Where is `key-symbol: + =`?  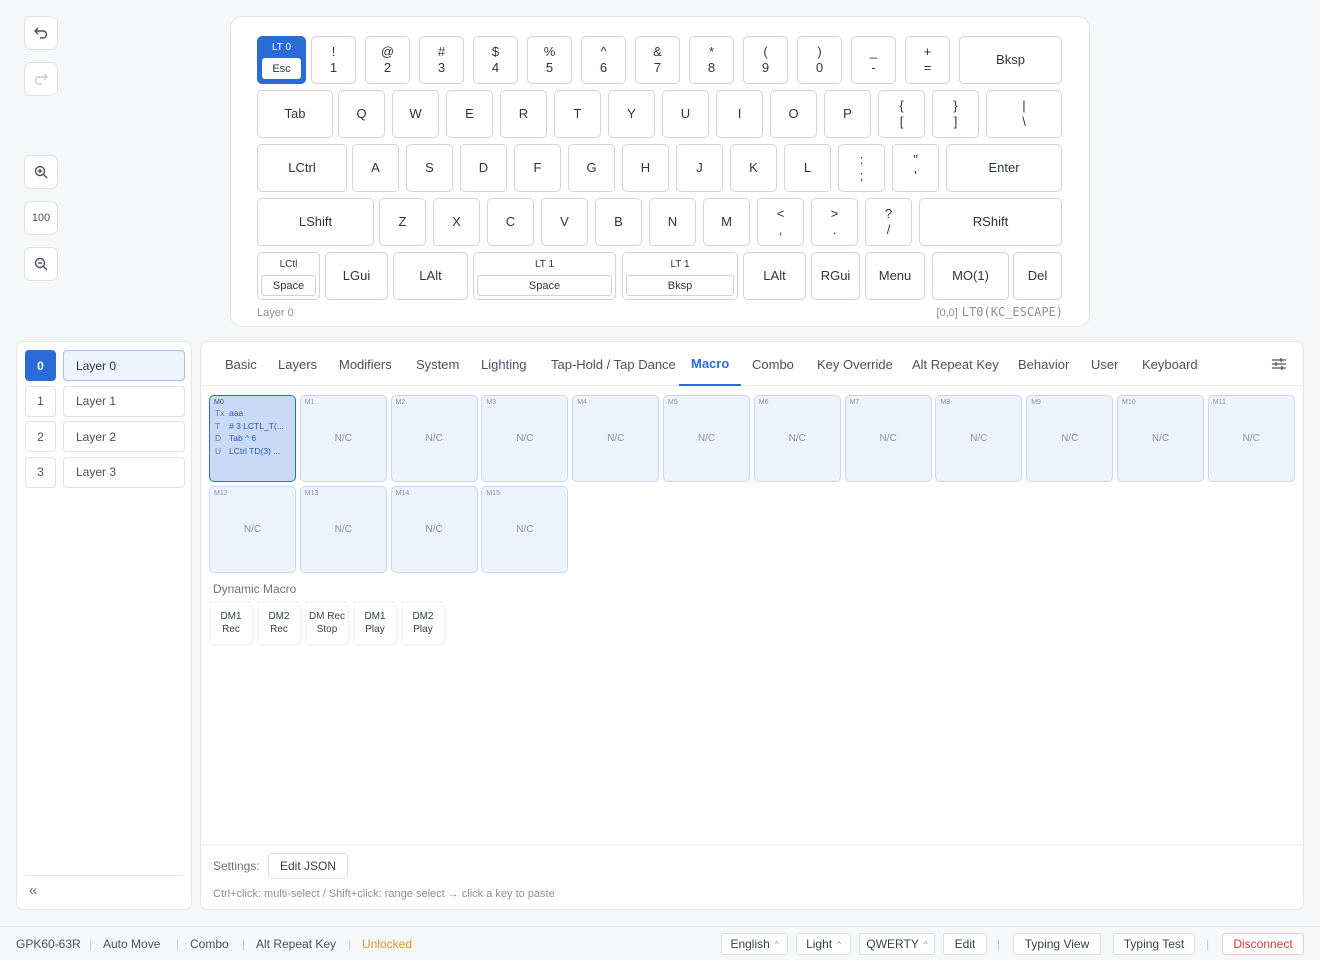 key-symbol: + = is located at coordinates (927, 60).